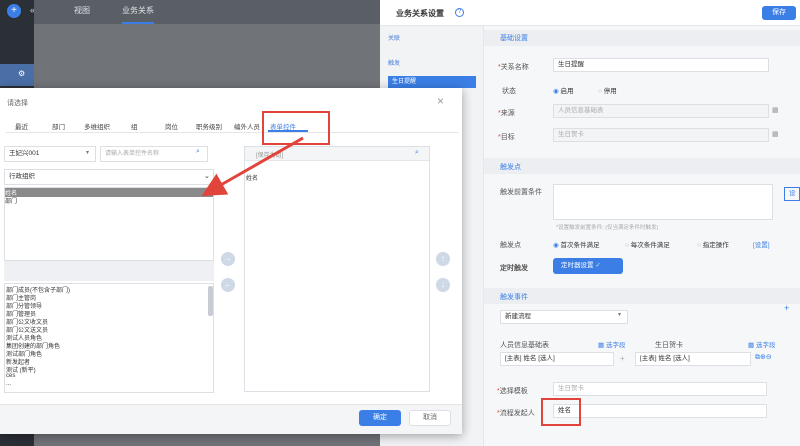  I want to click on row-actions-icon: ⧉⊕⊖, so click(763, 357).